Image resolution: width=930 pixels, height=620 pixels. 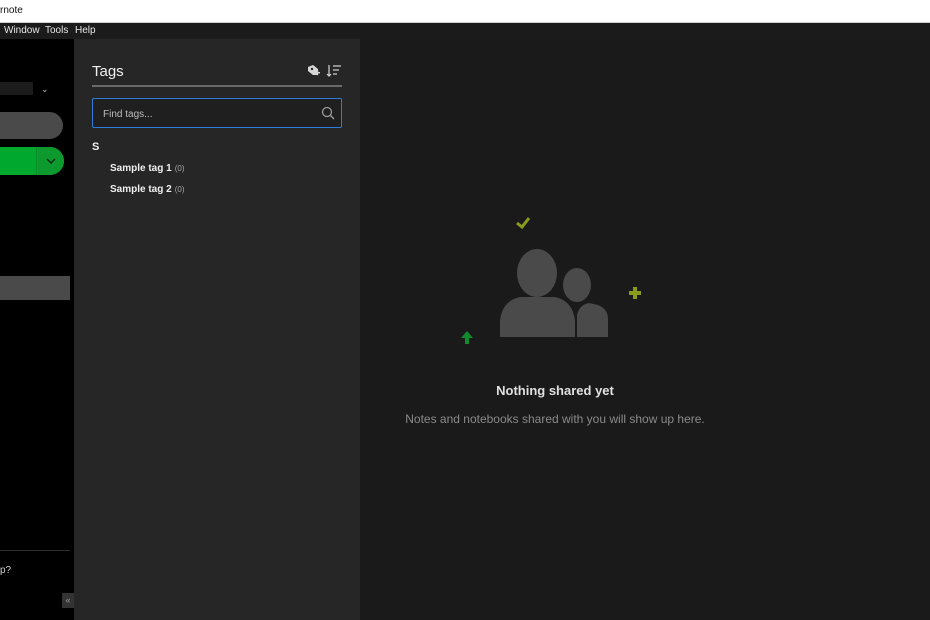 I want to click on add-tag-icon, so click(x=313, y=71).